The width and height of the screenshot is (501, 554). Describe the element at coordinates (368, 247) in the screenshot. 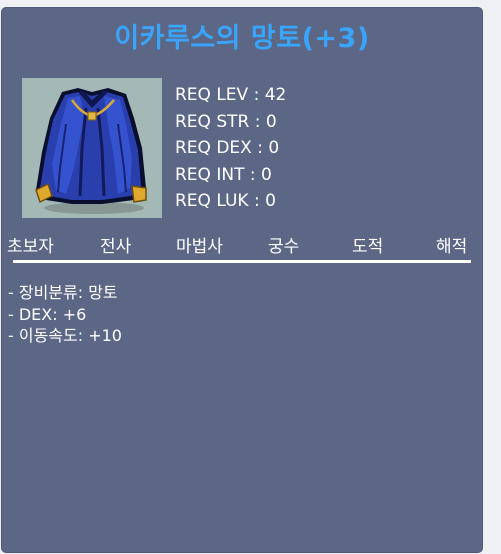

I see `class-thief: 도적` at that location.